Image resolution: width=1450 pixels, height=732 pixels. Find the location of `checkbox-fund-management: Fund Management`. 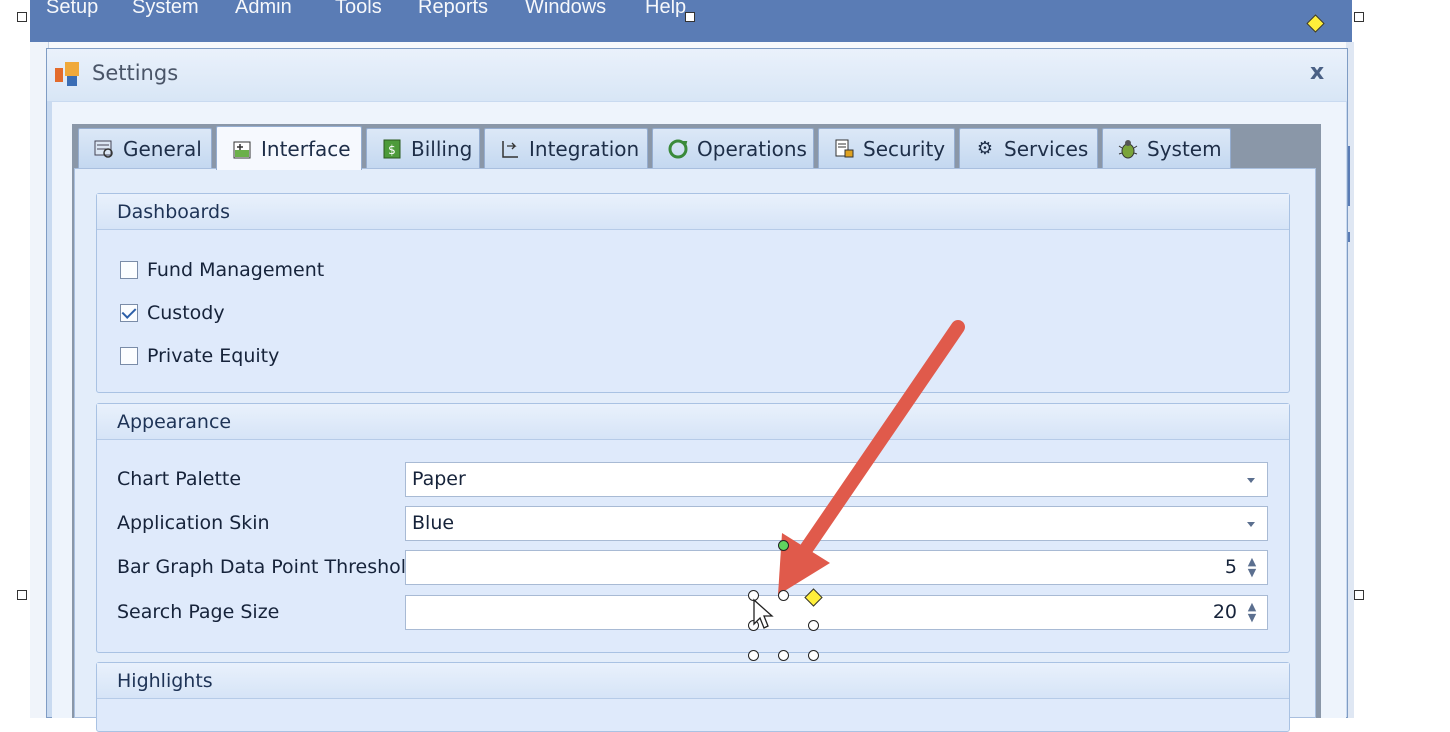

checkbox-fund-management: Fund Management is located at coordinates (222, 270).